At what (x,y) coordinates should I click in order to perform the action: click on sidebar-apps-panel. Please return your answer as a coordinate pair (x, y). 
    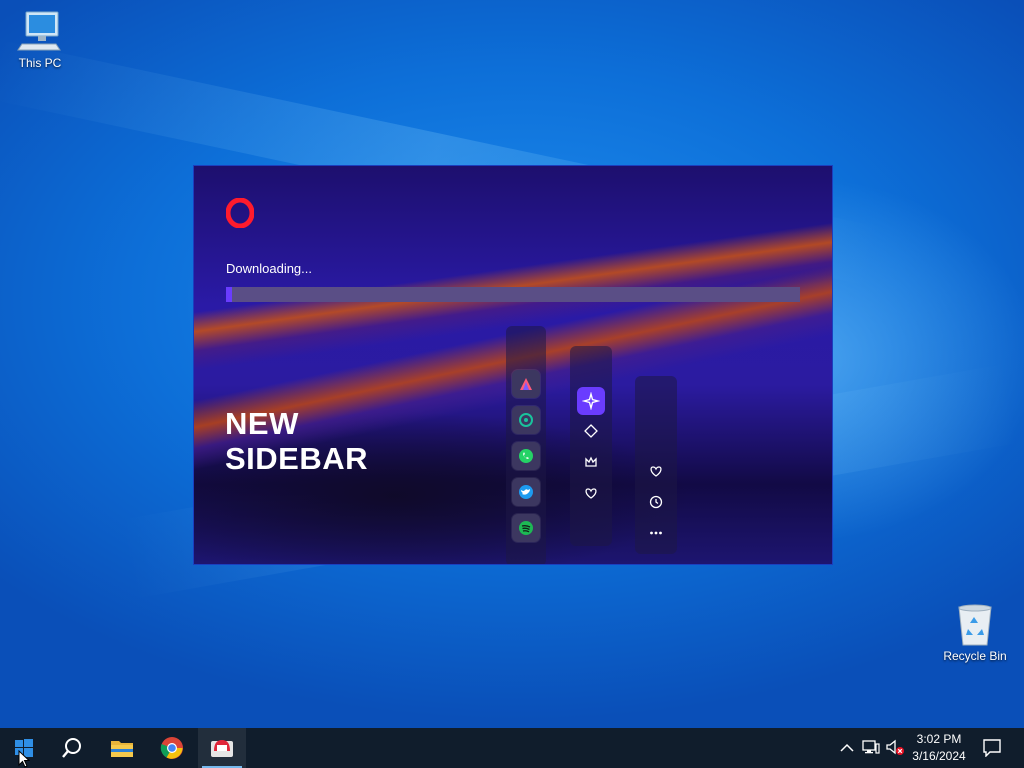
    Looking at the image, I should click on (526, 445).